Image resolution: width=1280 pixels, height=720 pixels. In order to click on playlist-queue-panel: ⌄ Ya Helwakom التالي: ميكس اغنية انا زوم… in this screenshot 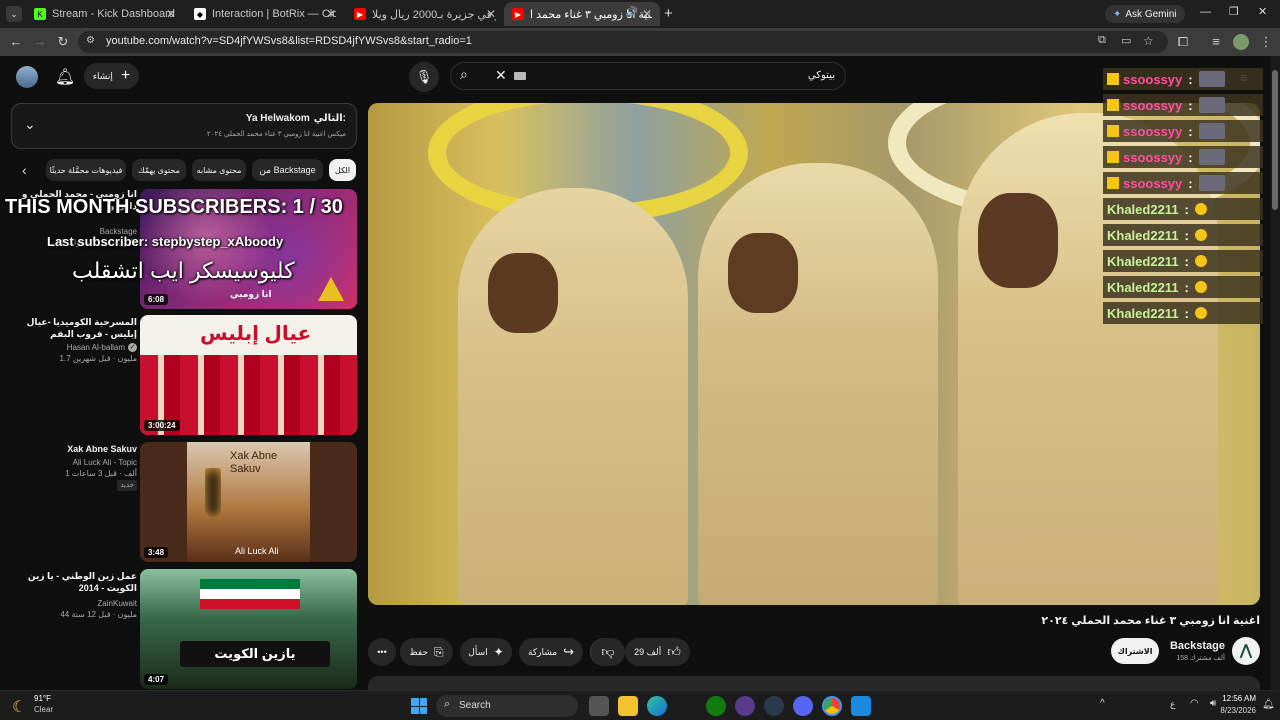, I will do `click(184, 126)`.